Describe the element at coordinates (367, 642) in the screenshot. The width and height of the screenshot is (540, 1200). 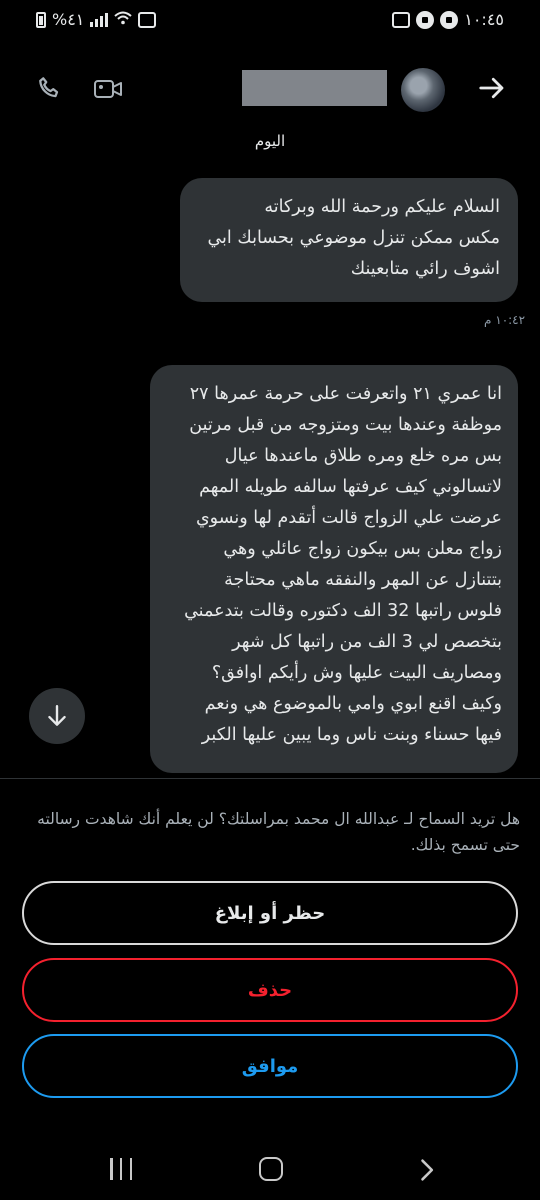
I see `message-line: بتخصص لي 3 الف من راتبها كل شهر` at that location.